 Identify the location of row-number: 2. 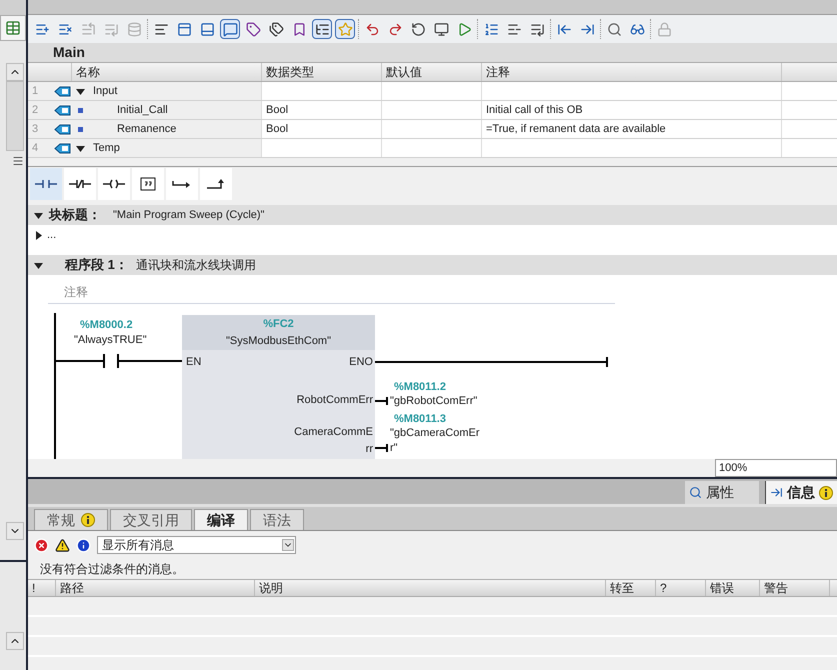
(35, 110).